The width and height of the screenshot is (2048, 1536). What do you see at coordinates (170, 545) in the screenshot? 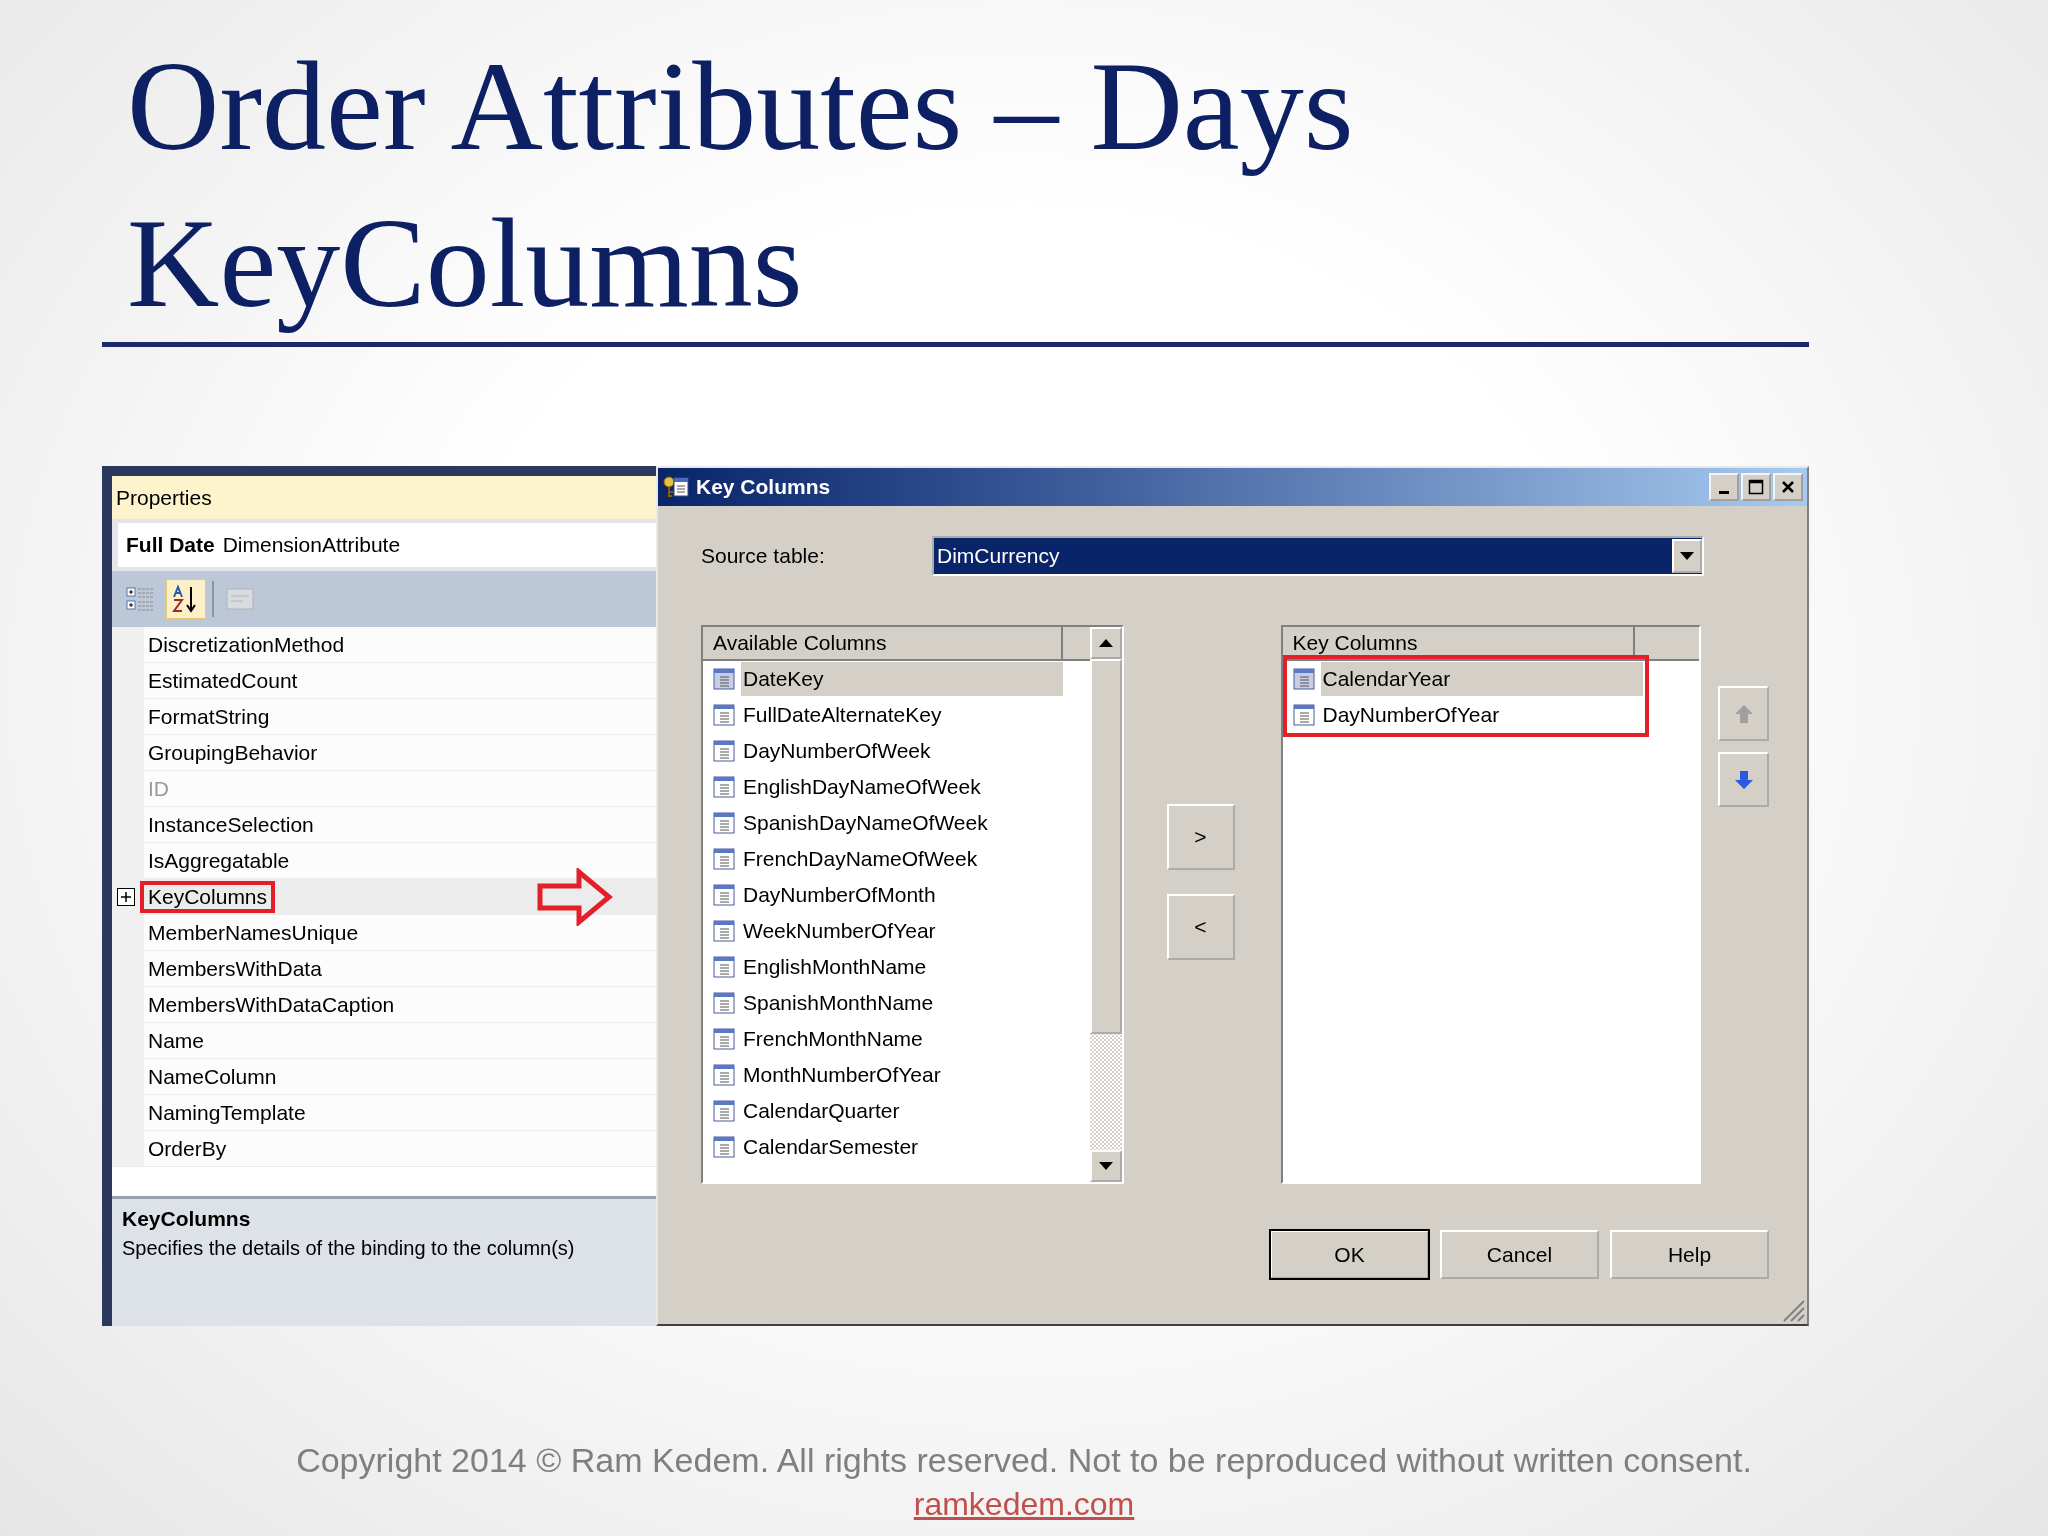
I see `object-name: Full Date` at bounding box center [170, 545].